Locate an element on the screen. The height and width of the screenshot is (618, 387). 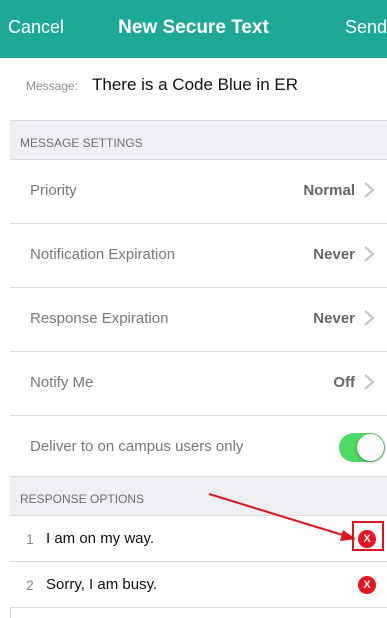
send-button: Send is located at coordinates (366, 27).